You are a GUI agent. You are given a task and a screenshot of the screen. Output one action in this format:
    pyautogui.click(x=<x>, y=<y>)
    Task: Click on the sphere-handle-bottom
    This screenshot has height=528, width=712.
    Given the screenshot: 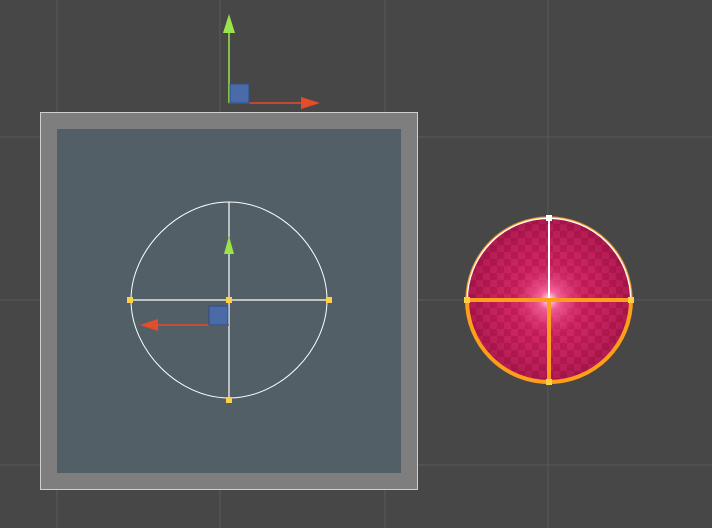 What is the action you would take?
    pyautogui.click(x=549, y=382)
    